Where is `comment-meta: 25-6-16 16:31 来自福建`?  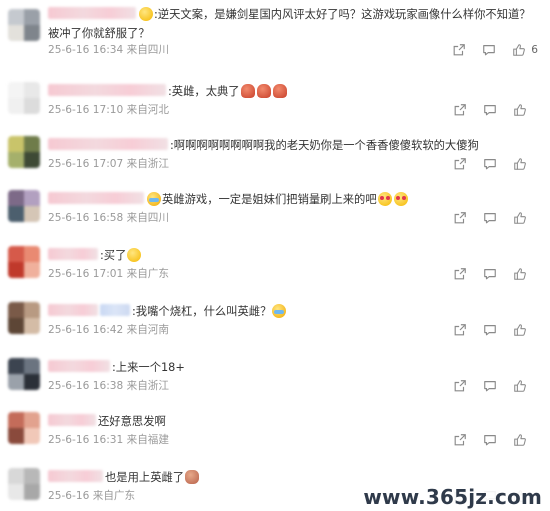
comment-meta: 25-6-16 16:31 来自福建 is located at coordinates (108, 440).